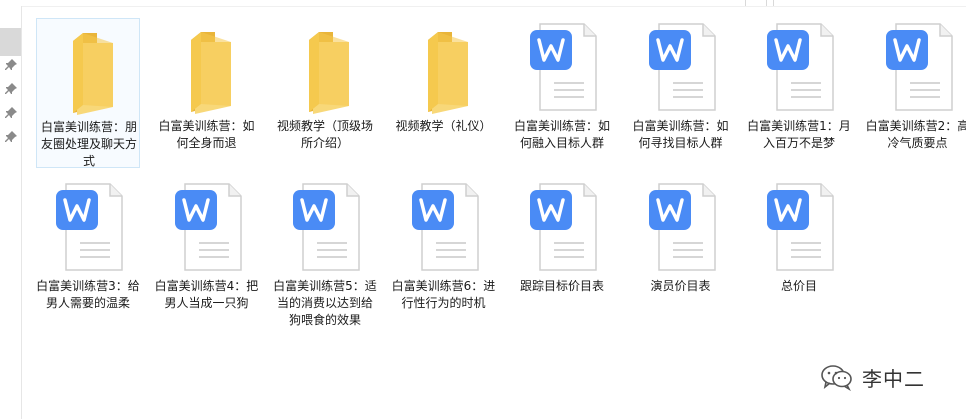 The height and width of the screenshot is (419, 966). I want to click on file-name-label: 视频教学（礼仪）, so click(443, 126).